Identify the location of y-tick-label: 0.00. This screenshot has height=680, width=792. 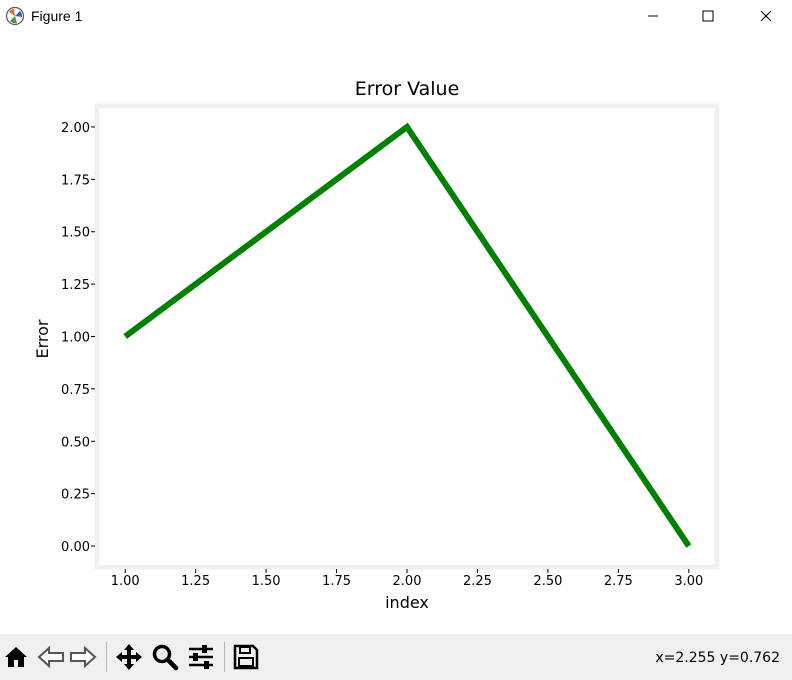
(75, 547).